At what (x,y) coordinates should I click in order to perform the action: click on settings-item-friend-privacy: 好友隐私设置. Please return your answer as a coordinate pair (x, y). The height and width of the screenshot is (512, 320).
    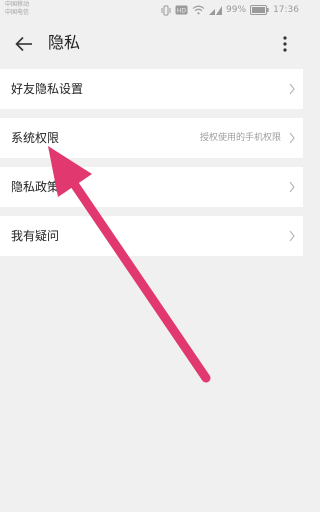
    Looking at the image, I should click on (151, 89).